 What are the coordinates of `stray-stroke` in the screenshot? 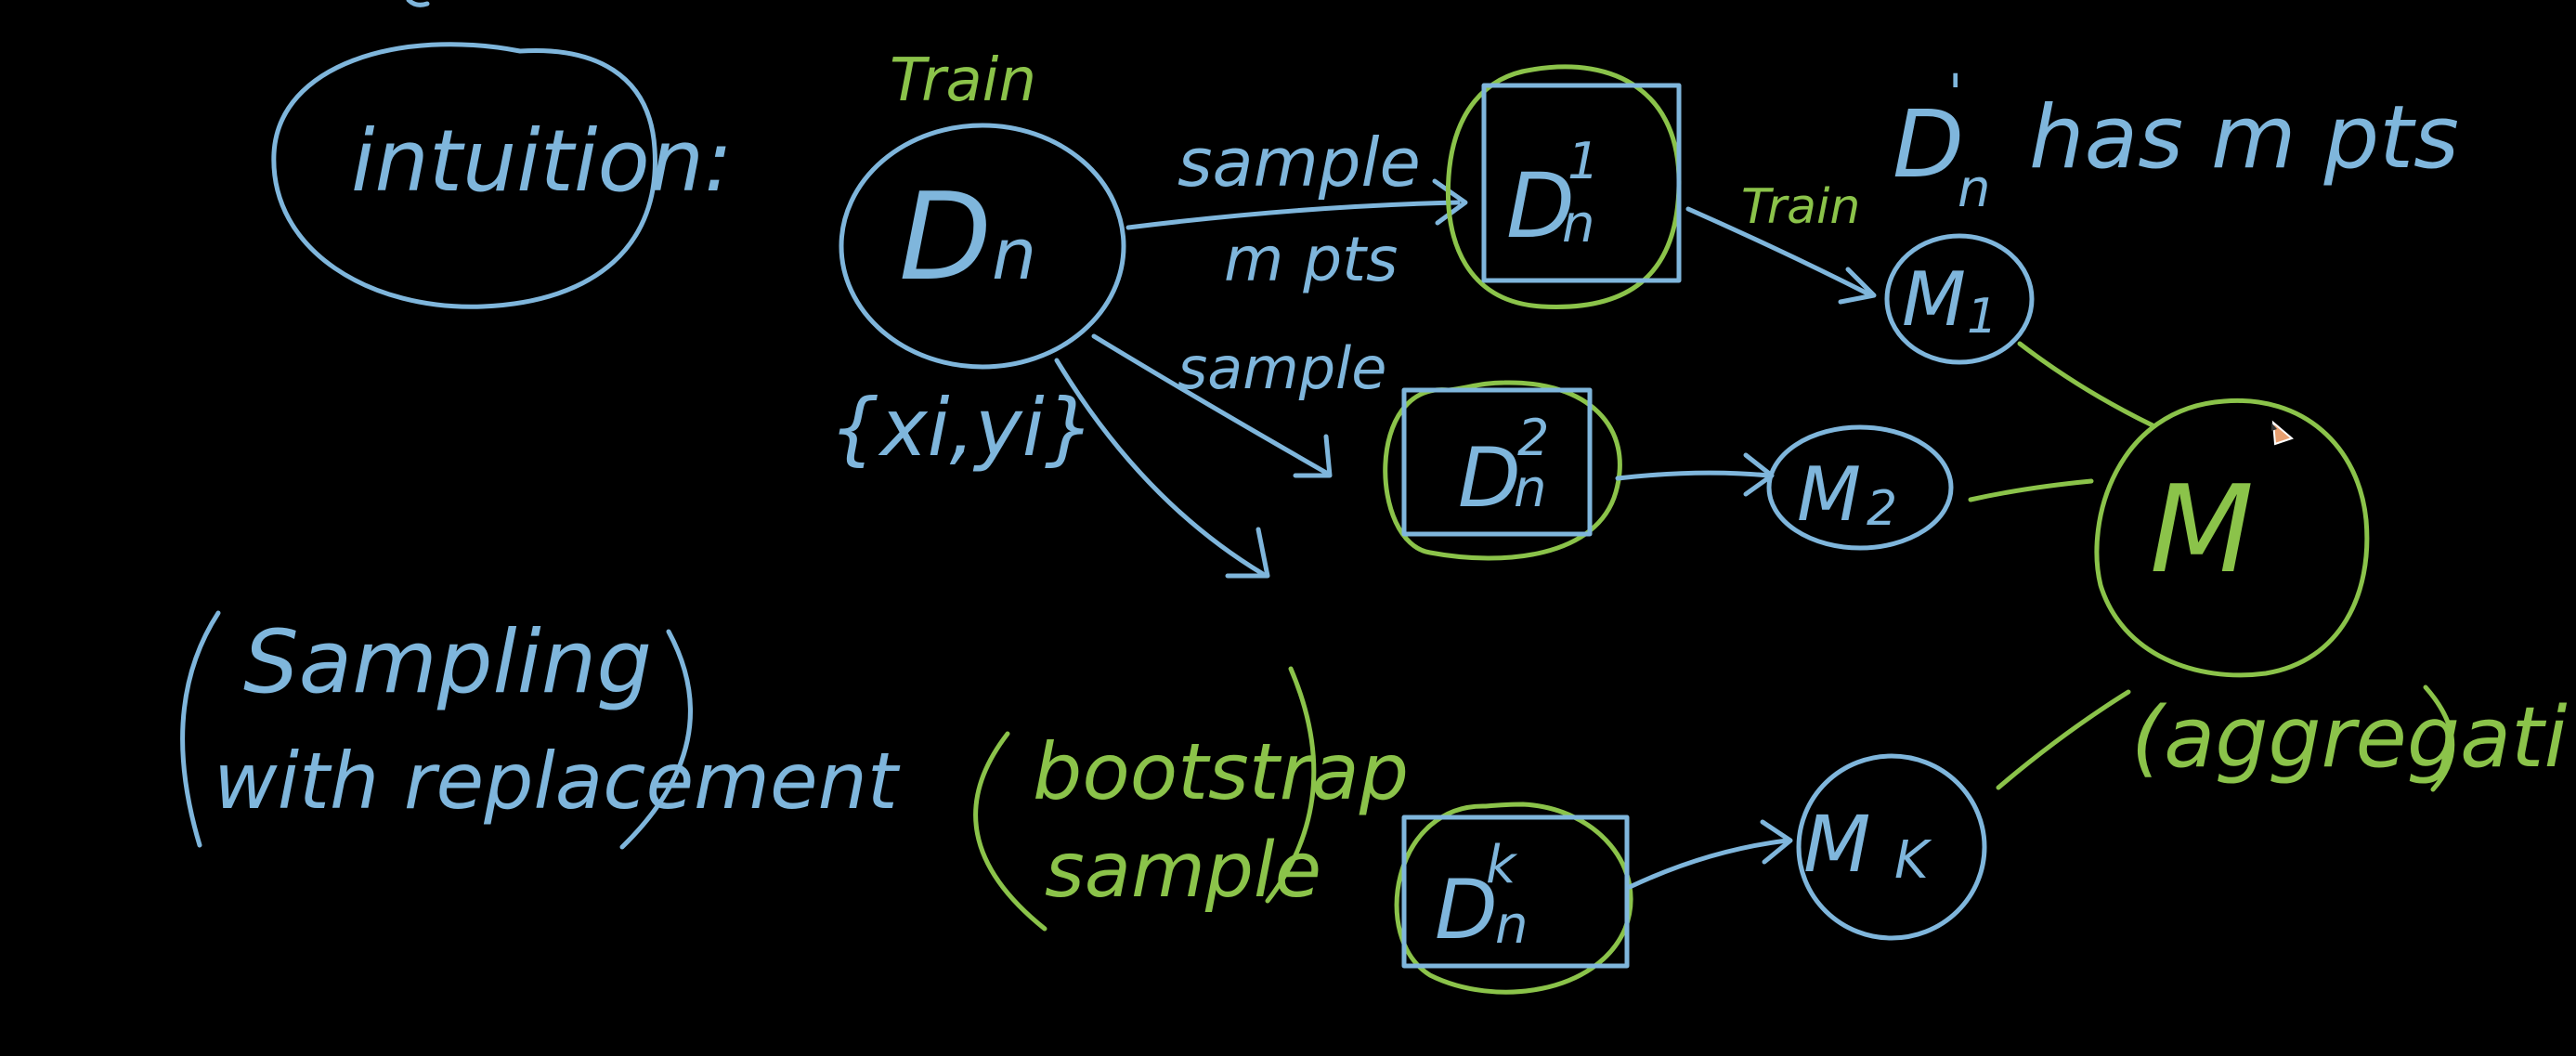 It's located at (418, 3).